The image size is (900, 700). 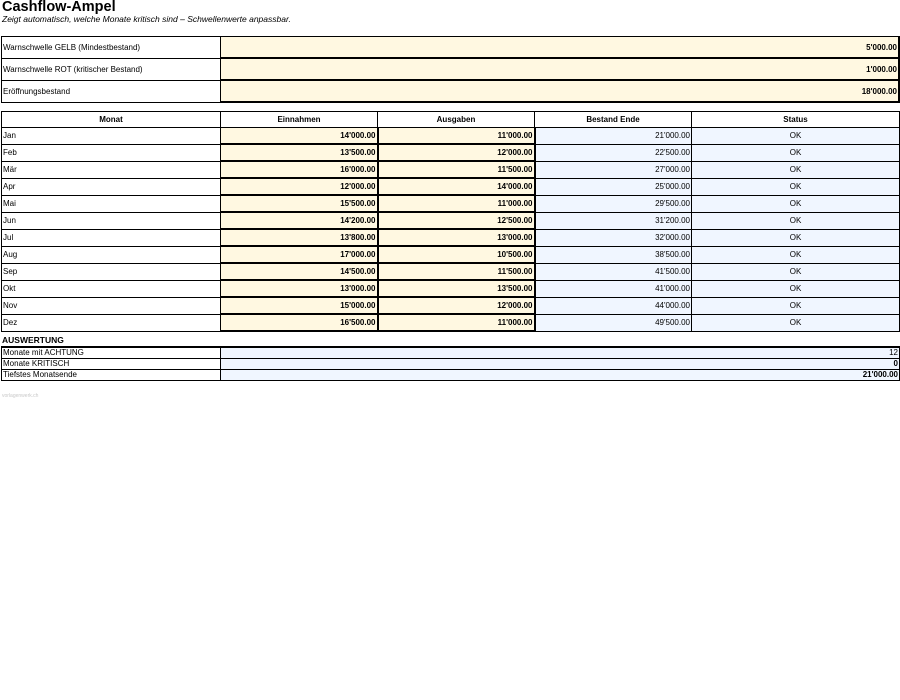 What do you see at coordinates (299, 169) in the screenshot?
I see `income-cell: 16'000.00` at bounding box center [299, 169].